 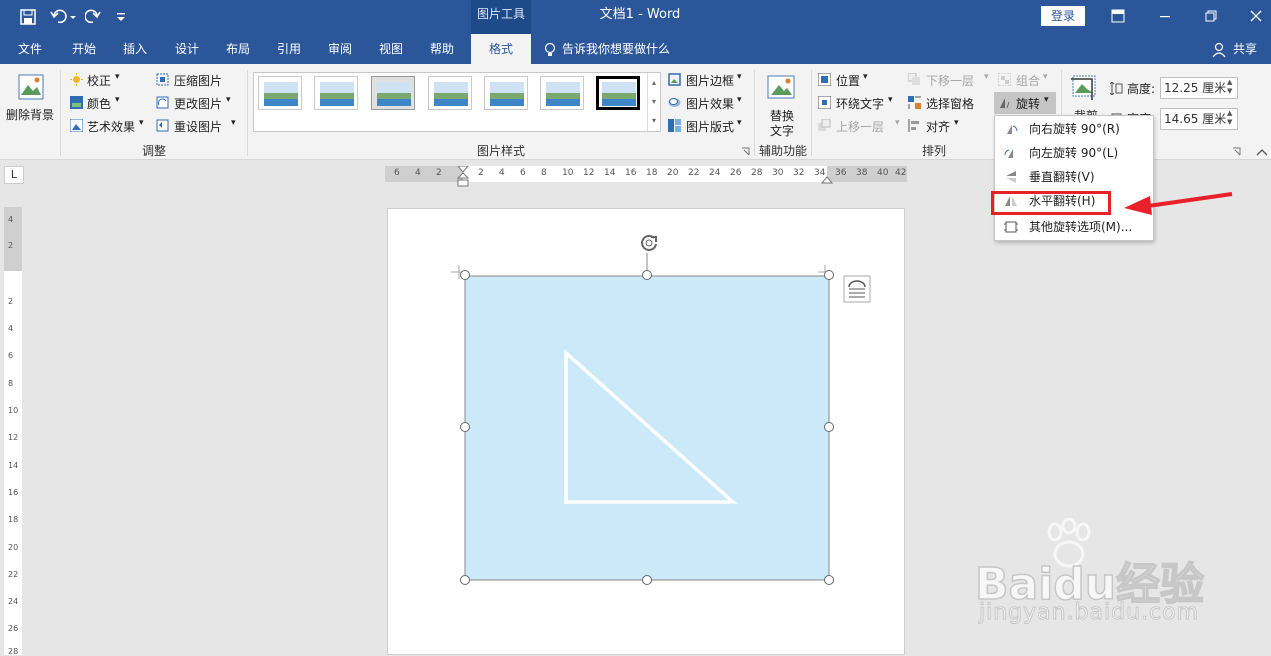 I want to click on compress-pictures-button: 压缩图片, so click(x=198, y=80).